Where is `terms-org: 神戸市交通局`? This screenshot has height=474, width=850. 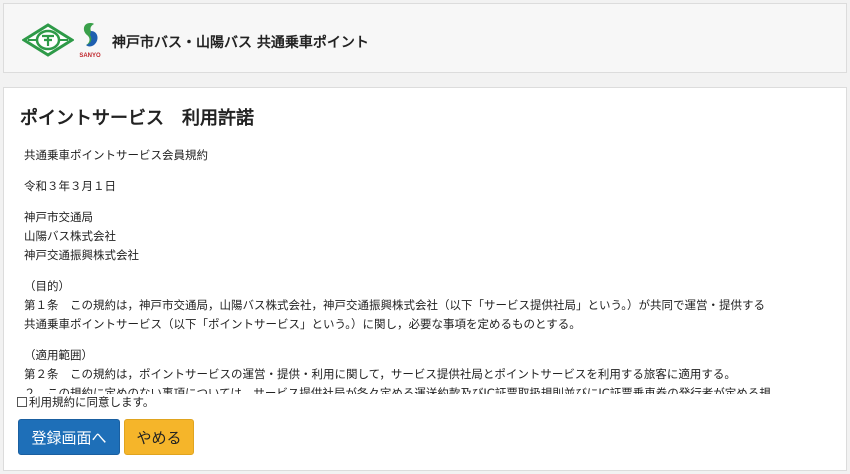
terms-org: 神戸市交通局 is located at coordinates (58, 217).